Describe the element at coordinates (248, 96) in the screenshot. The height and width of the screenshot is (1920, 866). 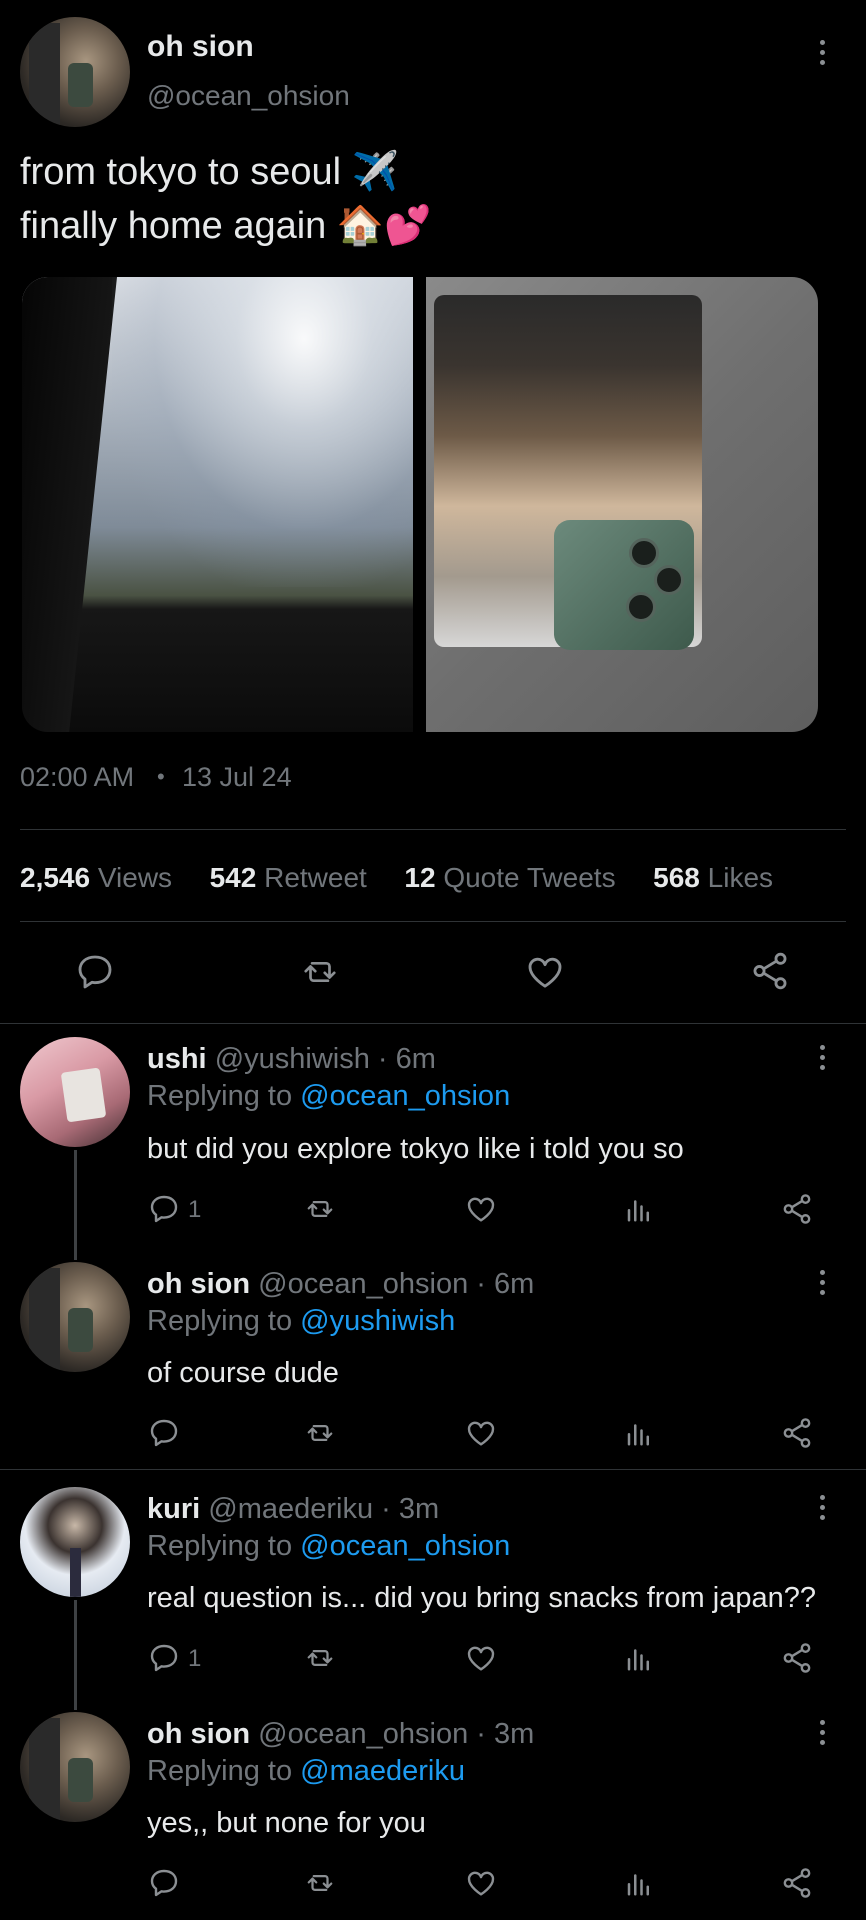
I see `author-handle: @ocean_ohsion` at that location.